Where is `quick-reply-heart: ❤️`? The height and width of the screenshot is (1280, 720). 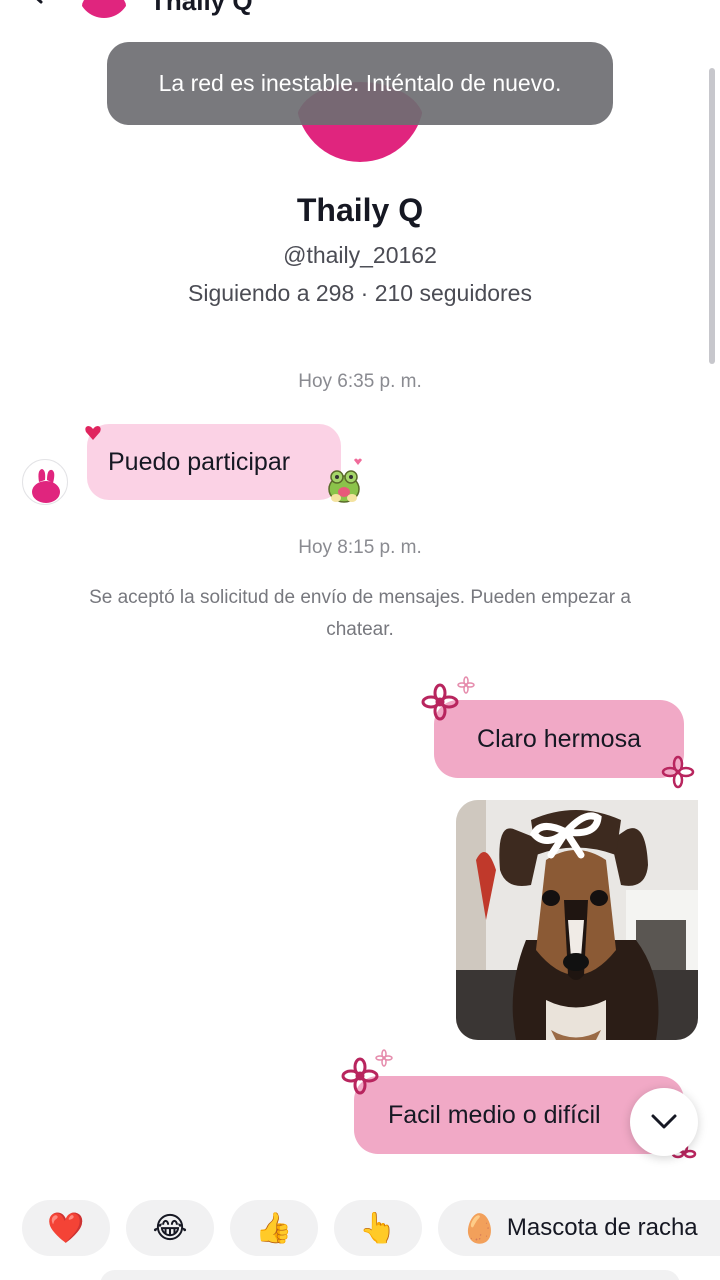 quick-reply-heart: ❤️ is located at coordinates (66, 1228).